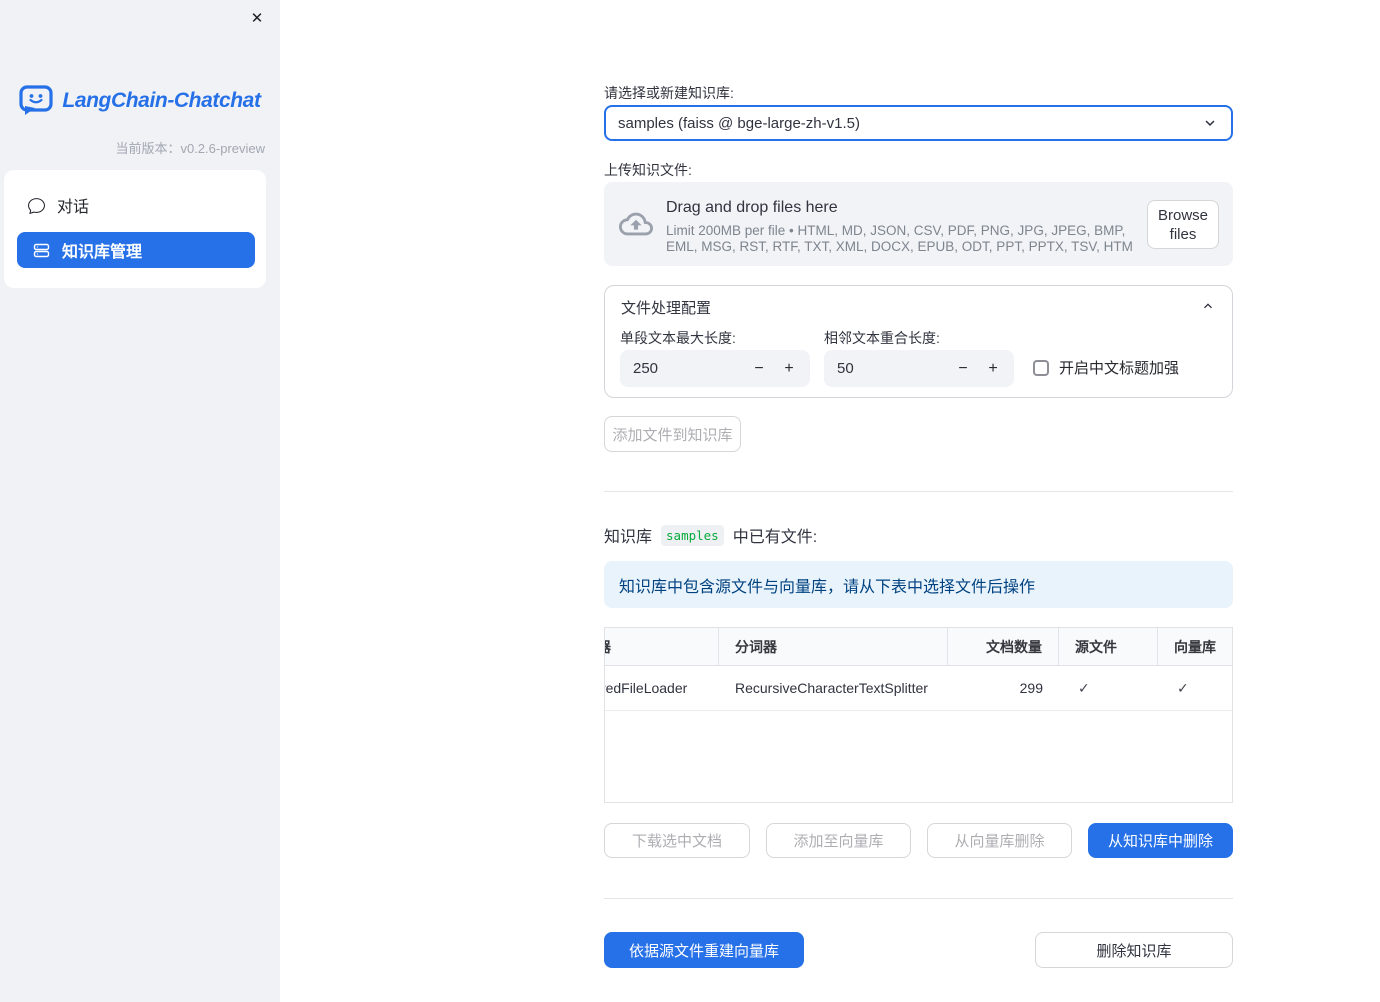  Describe the element at coordinates (677, 840) in the screenshot. I see `download-selected-button: 下载选中文档` at that location.